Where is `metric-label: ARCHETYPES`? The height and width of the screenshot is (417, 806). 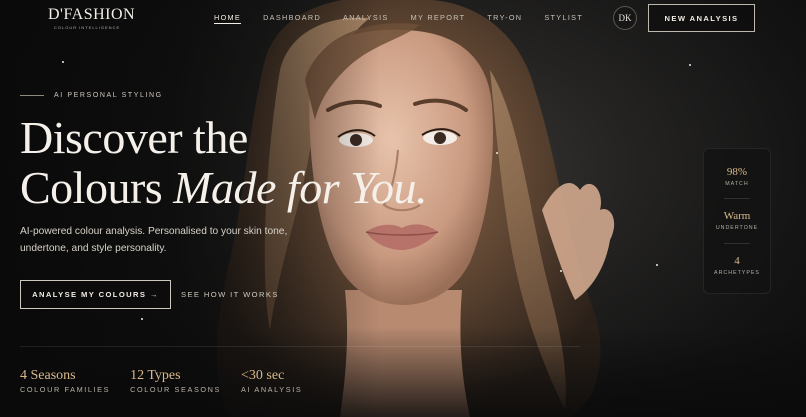
metric-label: ARCHETYPES is located at coordinates (737, 272).